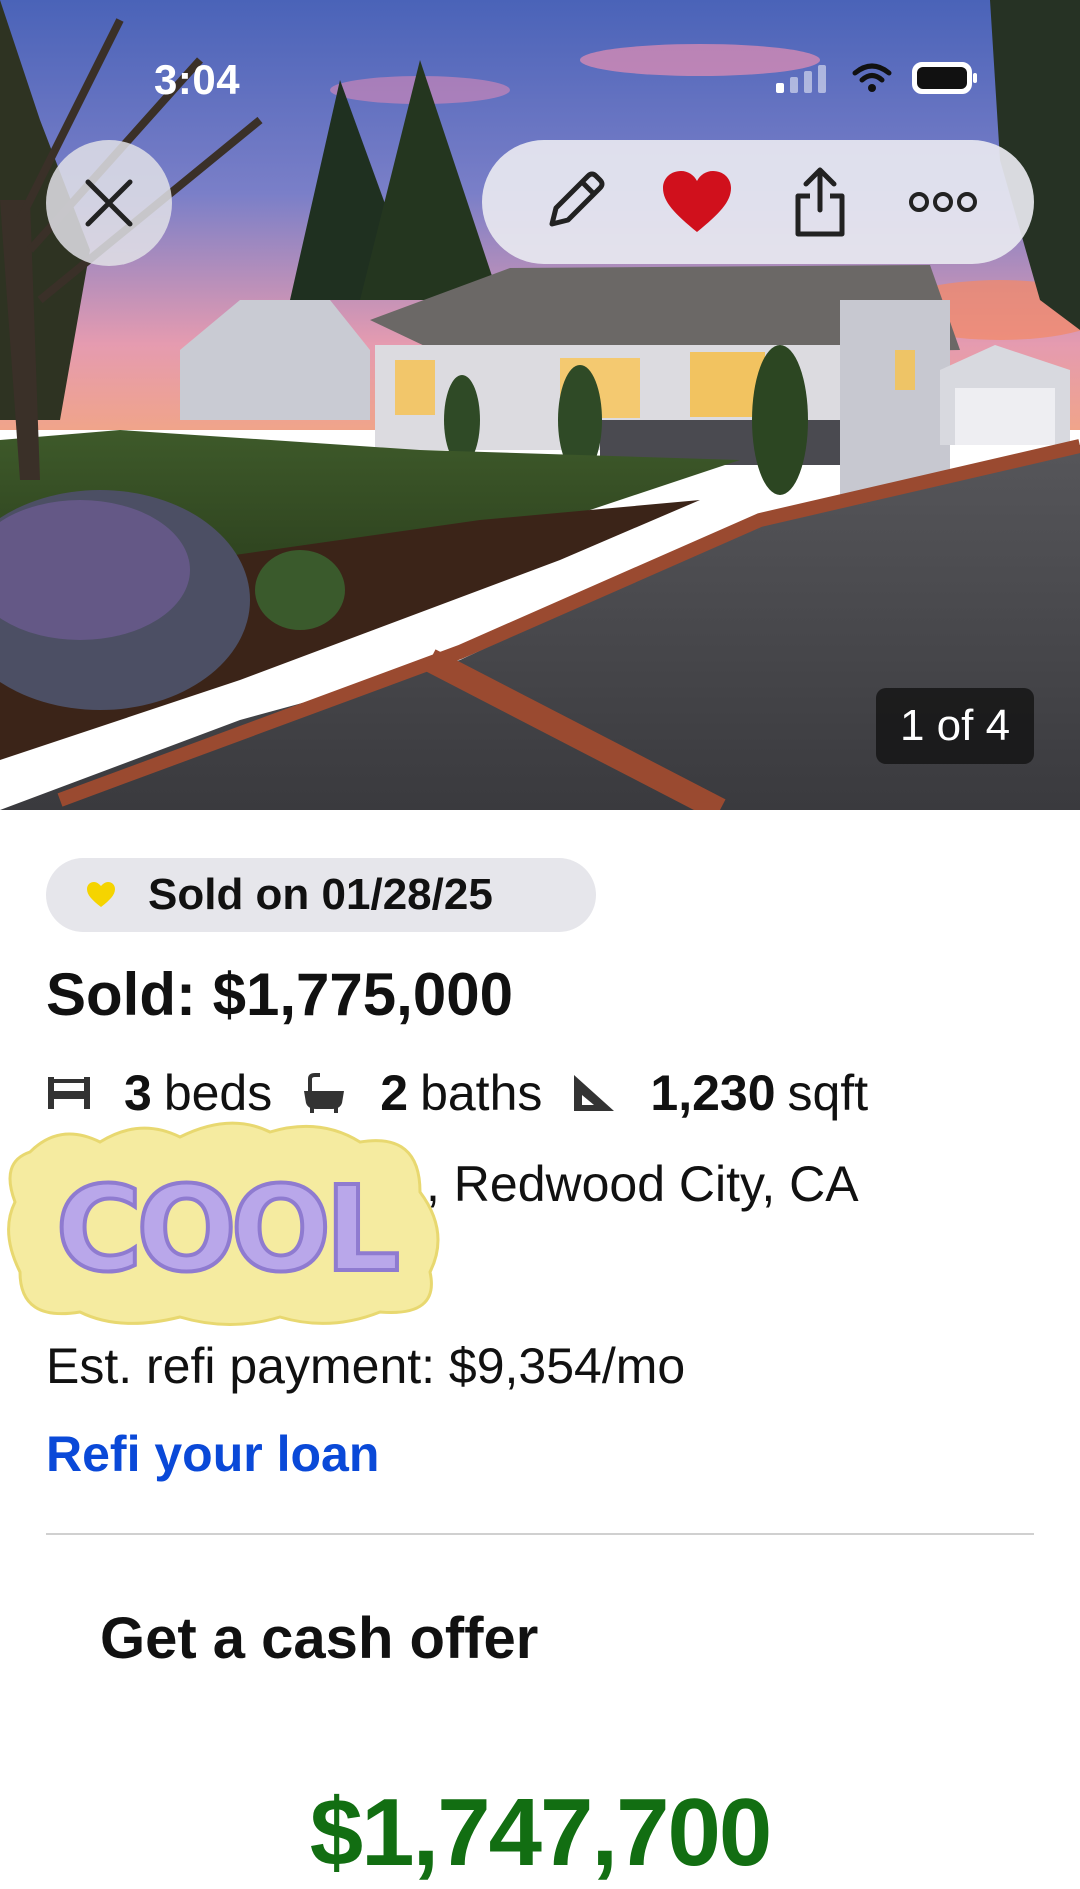 The height and width of the screenshot is (1889, 1080). Describe the element at coordinates (758, 202) in the screenshot. I see `action-toolbar` at that location.